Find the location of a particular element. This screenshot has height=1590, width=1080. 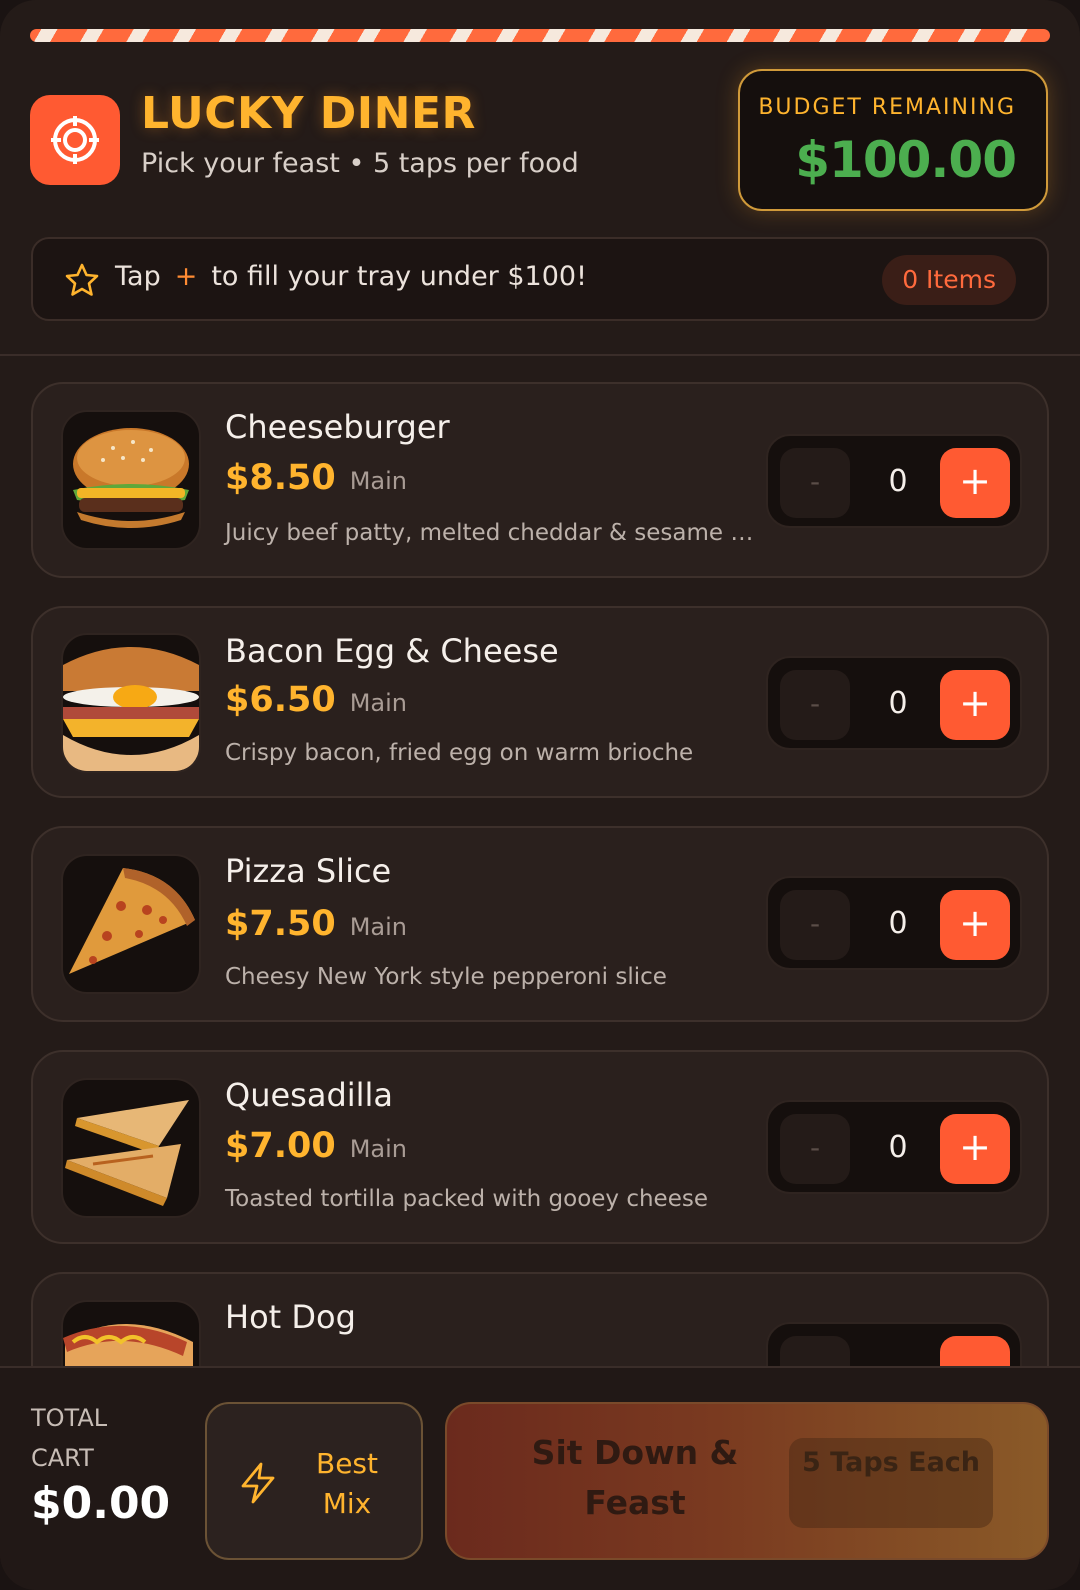

item-price: $6.50 Main is located at coordinates (316, 700).